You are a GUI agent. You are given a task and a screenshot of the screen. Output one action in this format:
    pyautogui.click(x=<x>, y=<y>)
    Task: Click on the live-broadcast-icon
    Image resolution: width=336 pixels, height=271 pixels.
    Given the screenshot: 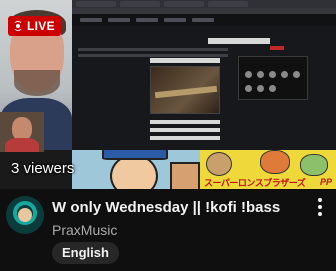 What is the action you would take?
    pyautogui.click(x=18, y=26)
    